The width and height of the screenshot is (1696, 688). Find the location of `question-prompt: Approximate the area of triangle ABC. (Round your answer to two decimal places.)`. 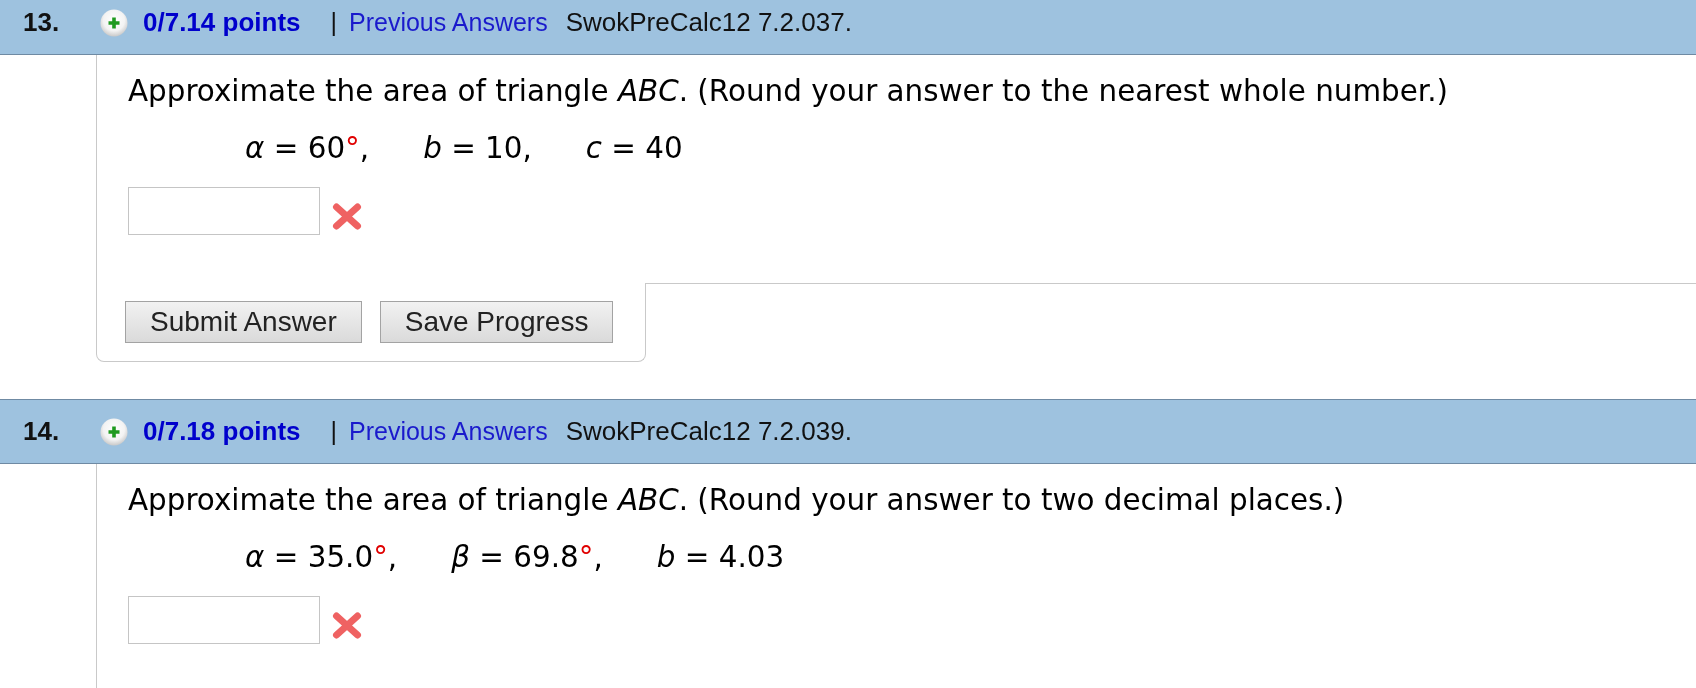

question-prompt: Approximate the area of triangle ABC. (Round your answer to two decimal places.) is located at coordinates (736, 500).